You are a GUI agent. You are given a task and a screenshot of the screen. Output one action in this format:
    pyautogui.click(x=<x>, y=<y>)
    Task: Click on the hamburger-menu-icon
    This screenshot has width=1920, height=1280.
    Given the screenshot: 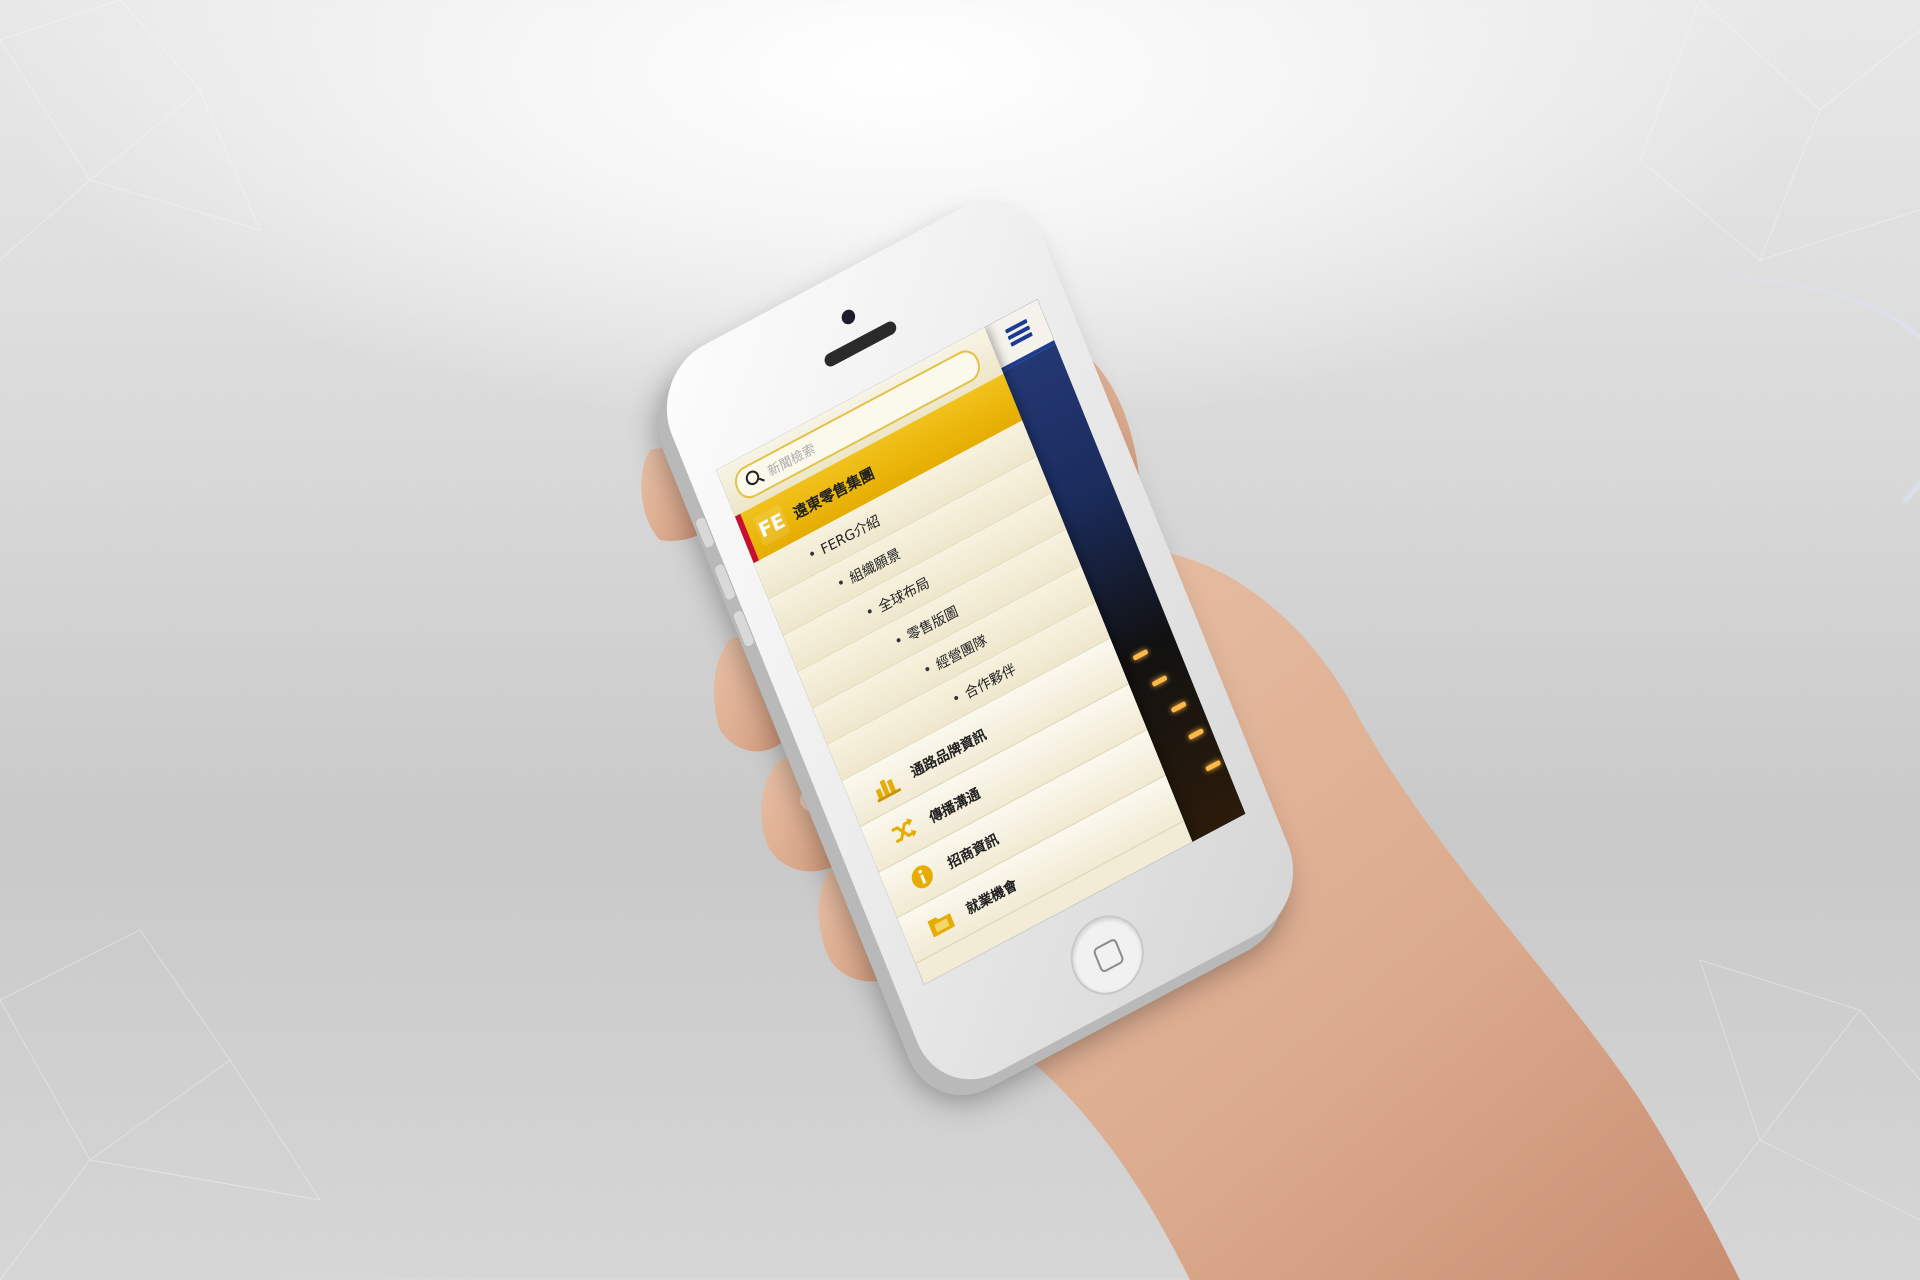 What is the action you would take?
    pyautogui.click(x=1018, y=332)
    